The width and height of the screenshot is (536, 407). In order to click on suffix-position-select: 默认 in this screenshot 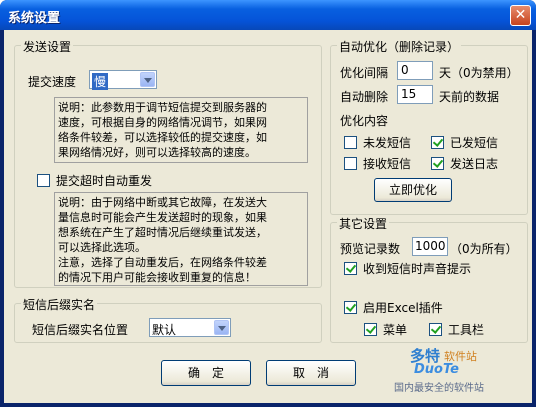, I will do `click(190, 327)`.